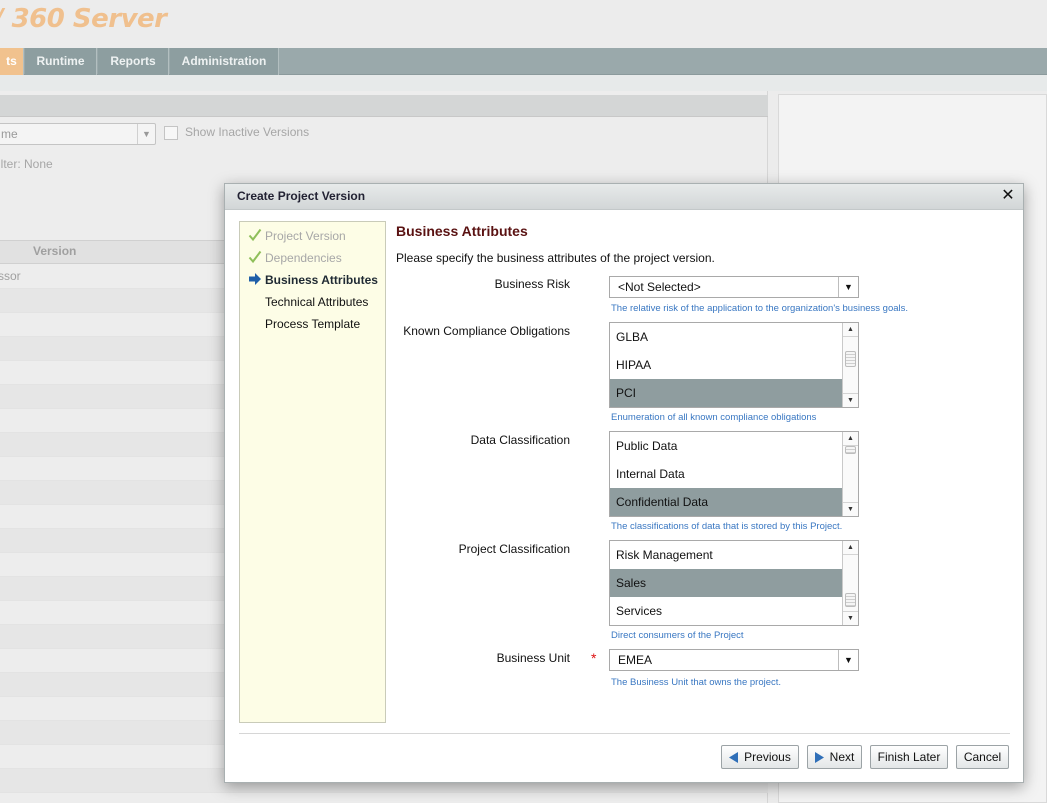 This screenshot has height=803, width=1047. I want to click on next-label: Next, so click(842, 757).